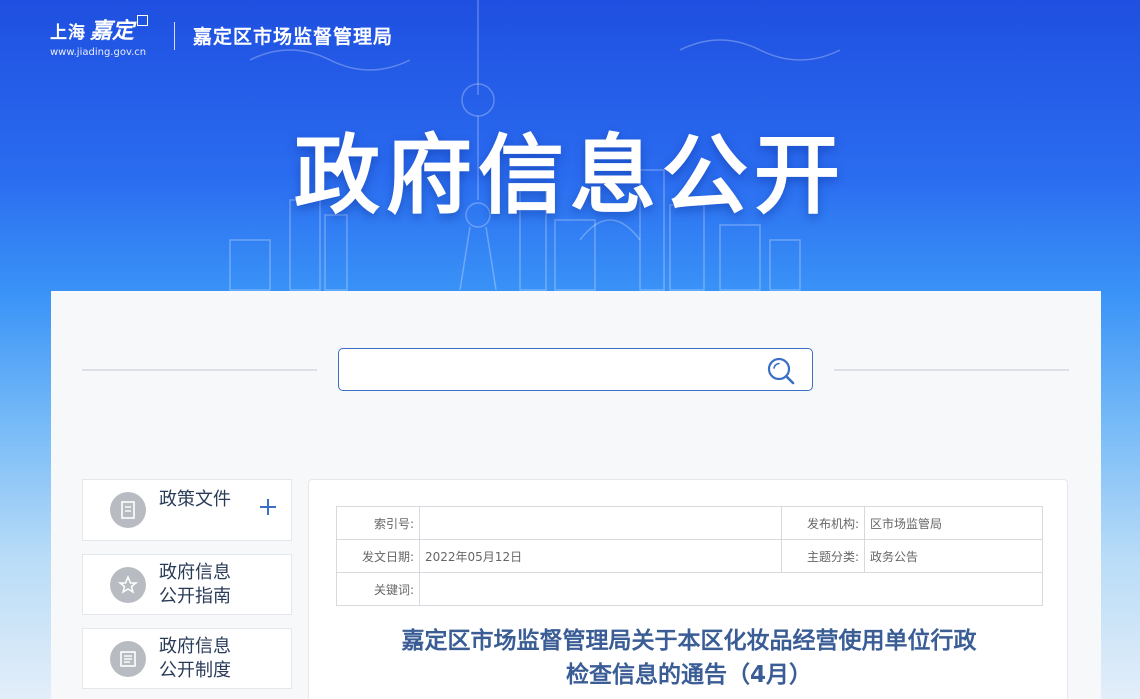  I want to click on sidebar-item-disclosure-rules: 政府信息 公开制度, so click(187, 658).